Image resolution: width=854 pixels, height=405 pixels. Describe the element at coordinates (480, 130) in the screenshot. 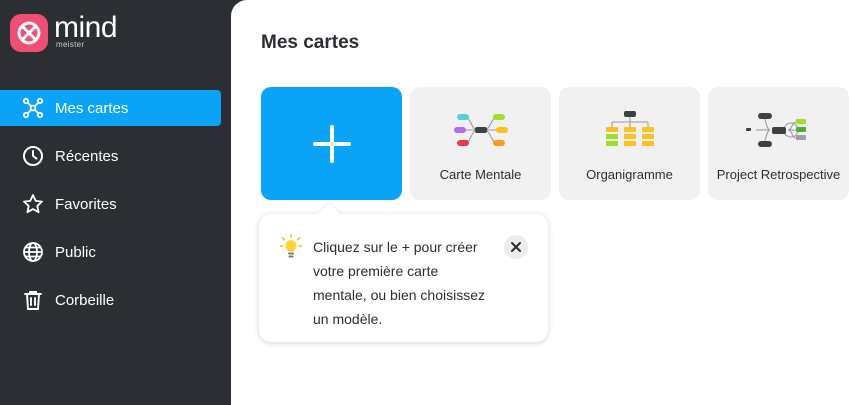

I see `mindmap-template-icon` at that location.